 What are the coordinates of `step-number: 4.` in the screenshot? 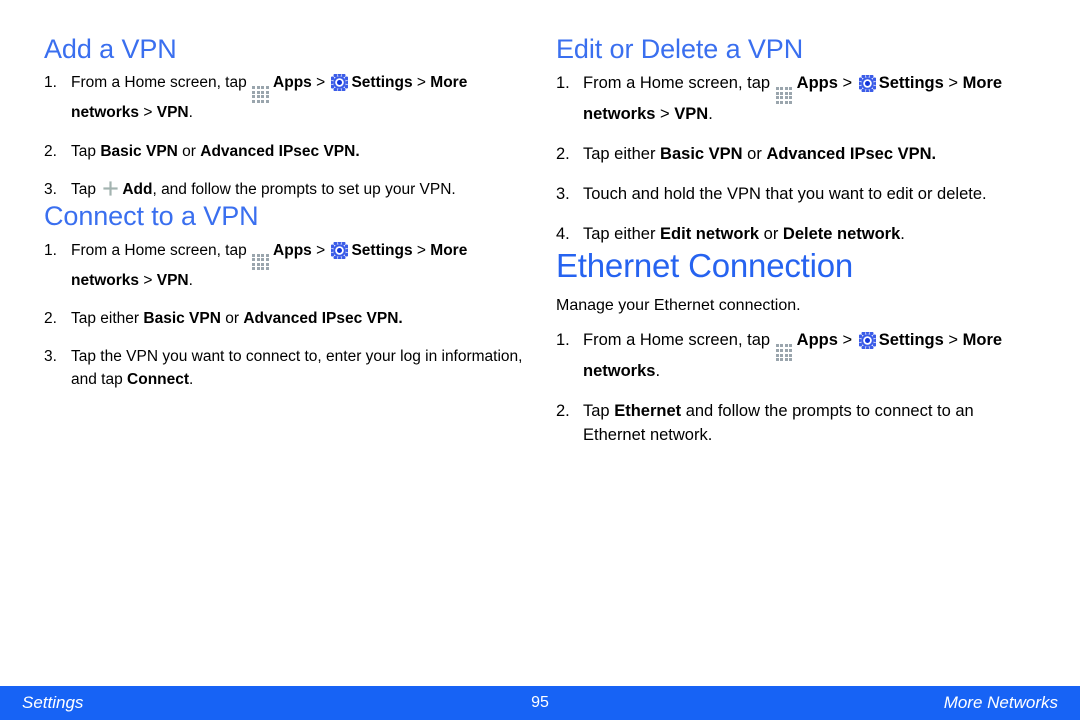 It's located at (563, 233).